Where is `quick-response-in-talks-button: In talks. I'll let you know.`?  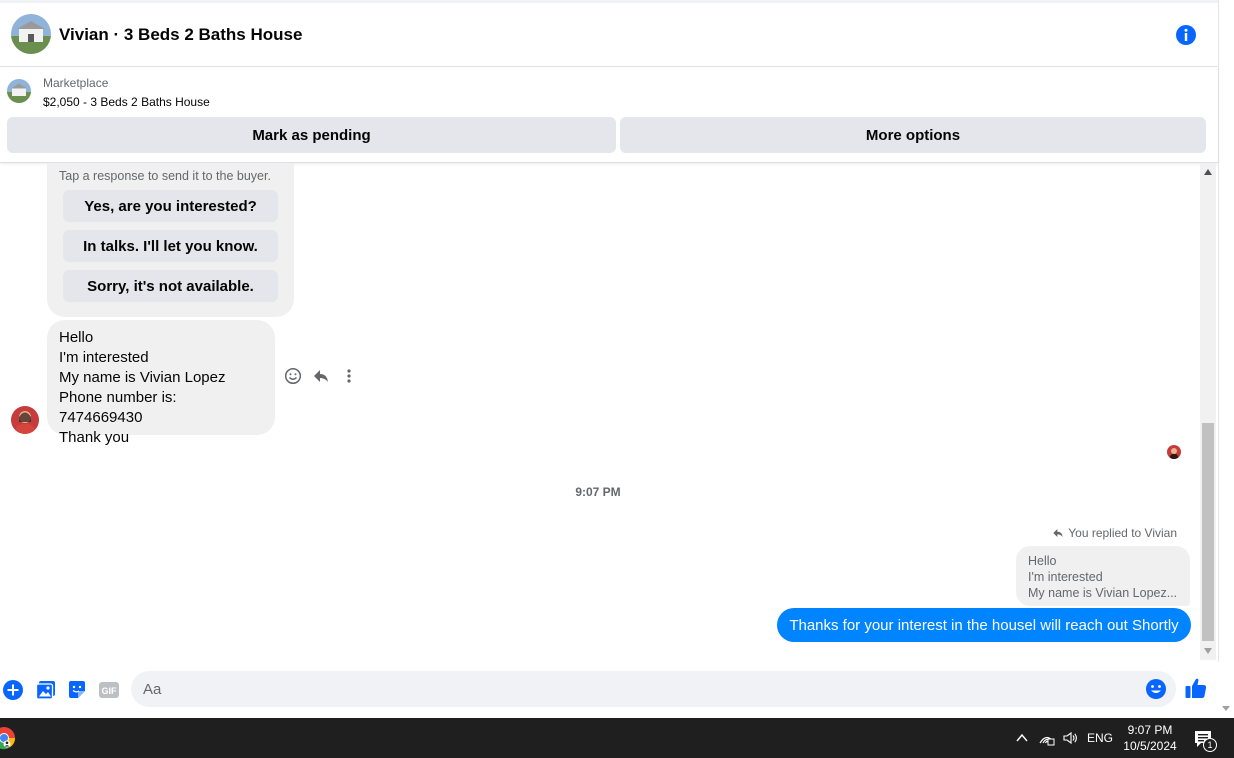
quick-response-in-talks-button: In talks. I'll let you know. is located at coordinates (170, 246).